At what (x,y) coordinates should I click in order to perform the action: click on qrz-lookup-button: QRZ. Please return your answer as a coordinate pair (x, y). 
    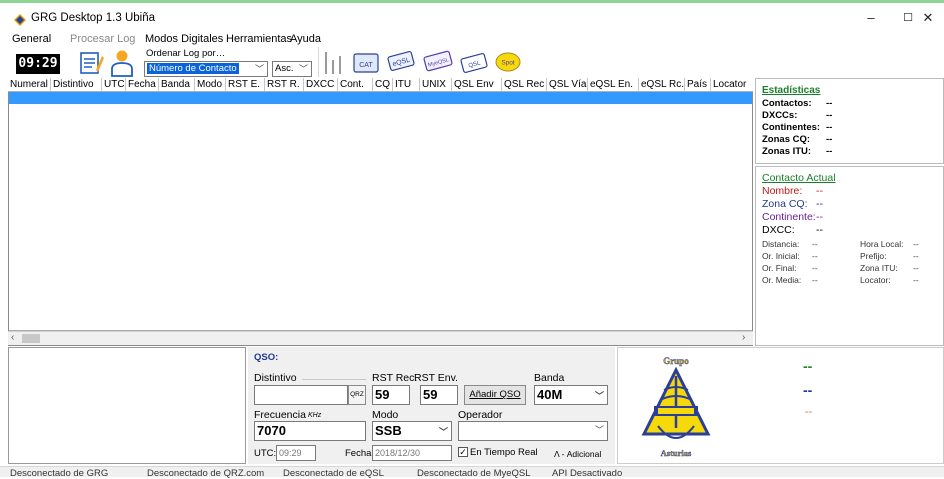
    Looking at the image, I should click on (357, 395).